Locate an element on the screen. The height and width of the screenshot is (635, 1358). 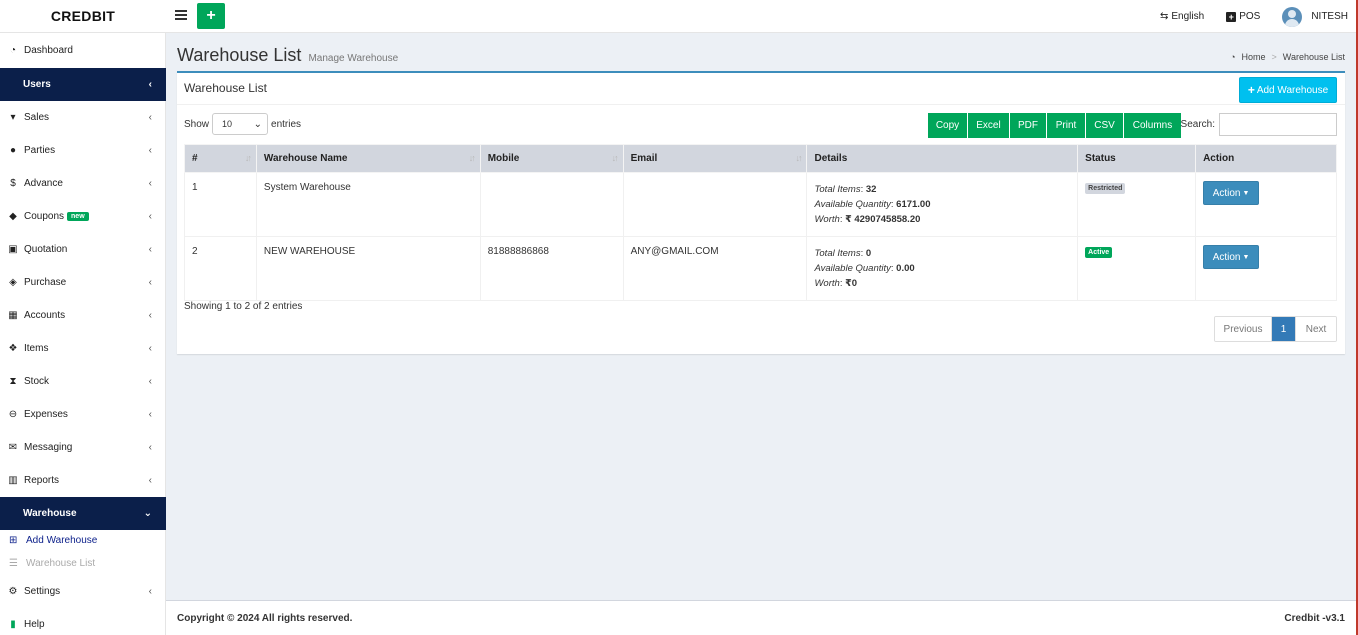
chevron-down-icon: ⌄ is located at coordinates (258, 124).